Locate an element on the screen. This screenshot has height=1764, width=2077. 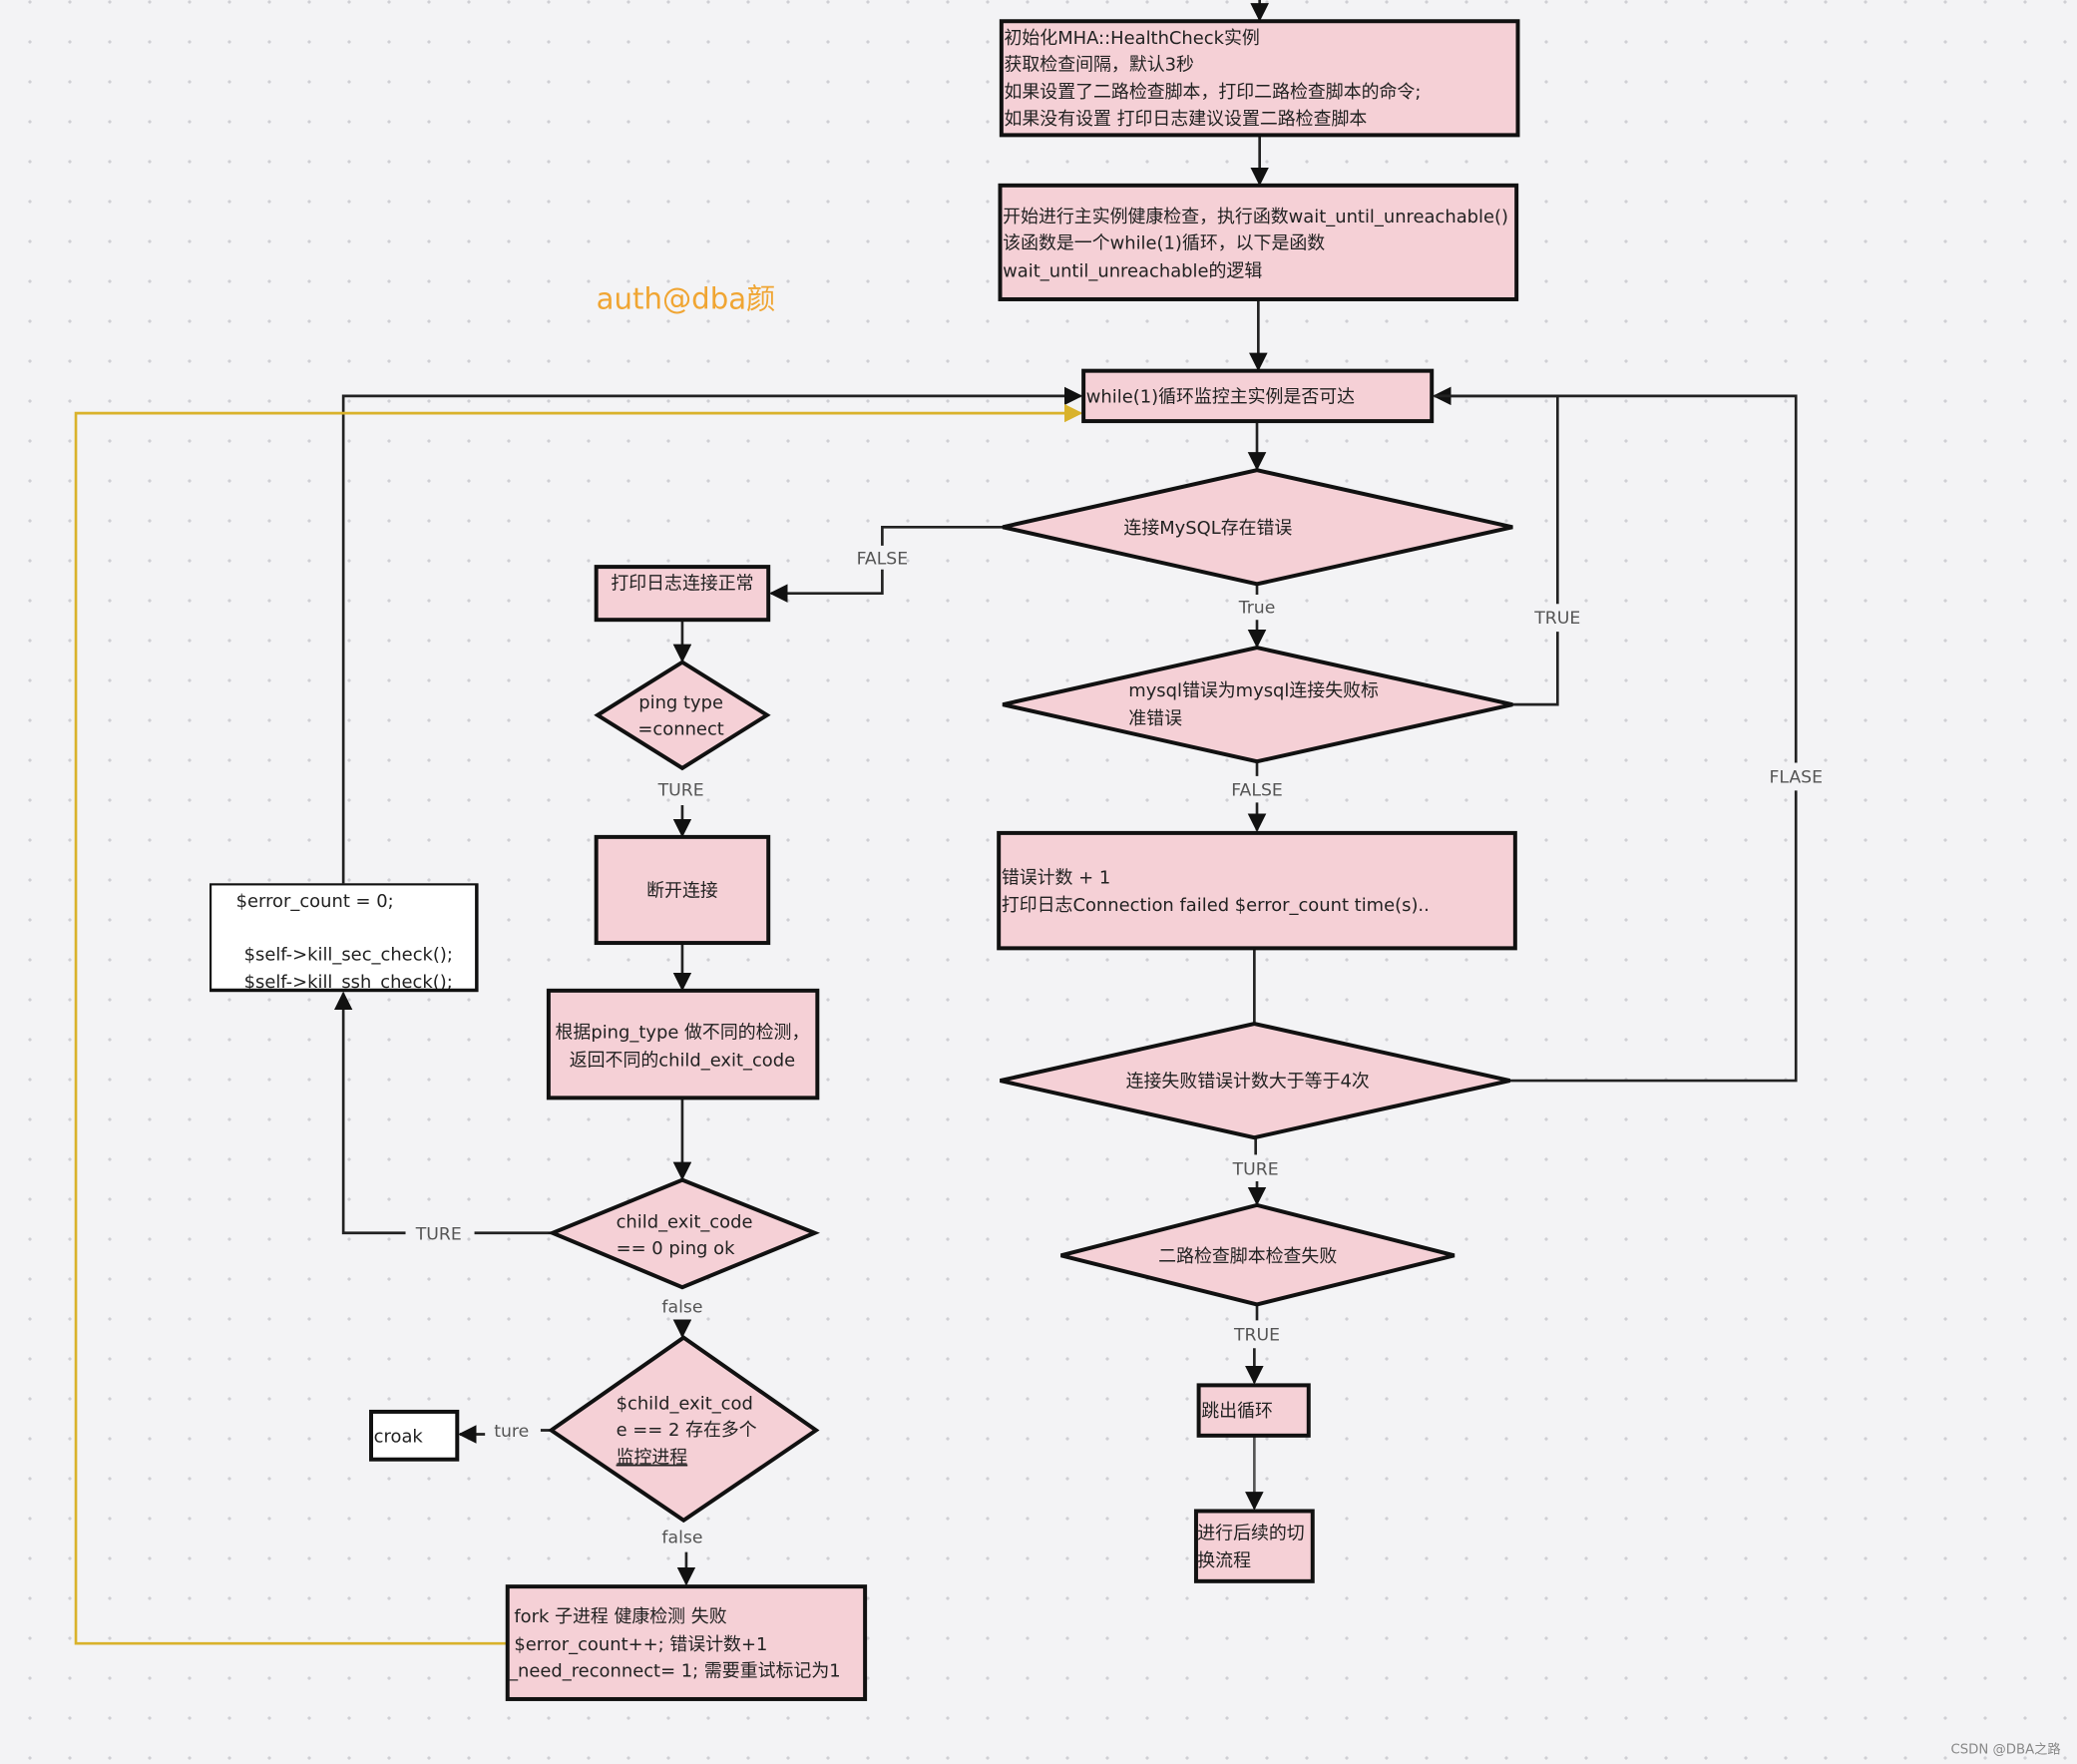
label-secondary-true: TRUE is located at coordinates (1257, 1335).